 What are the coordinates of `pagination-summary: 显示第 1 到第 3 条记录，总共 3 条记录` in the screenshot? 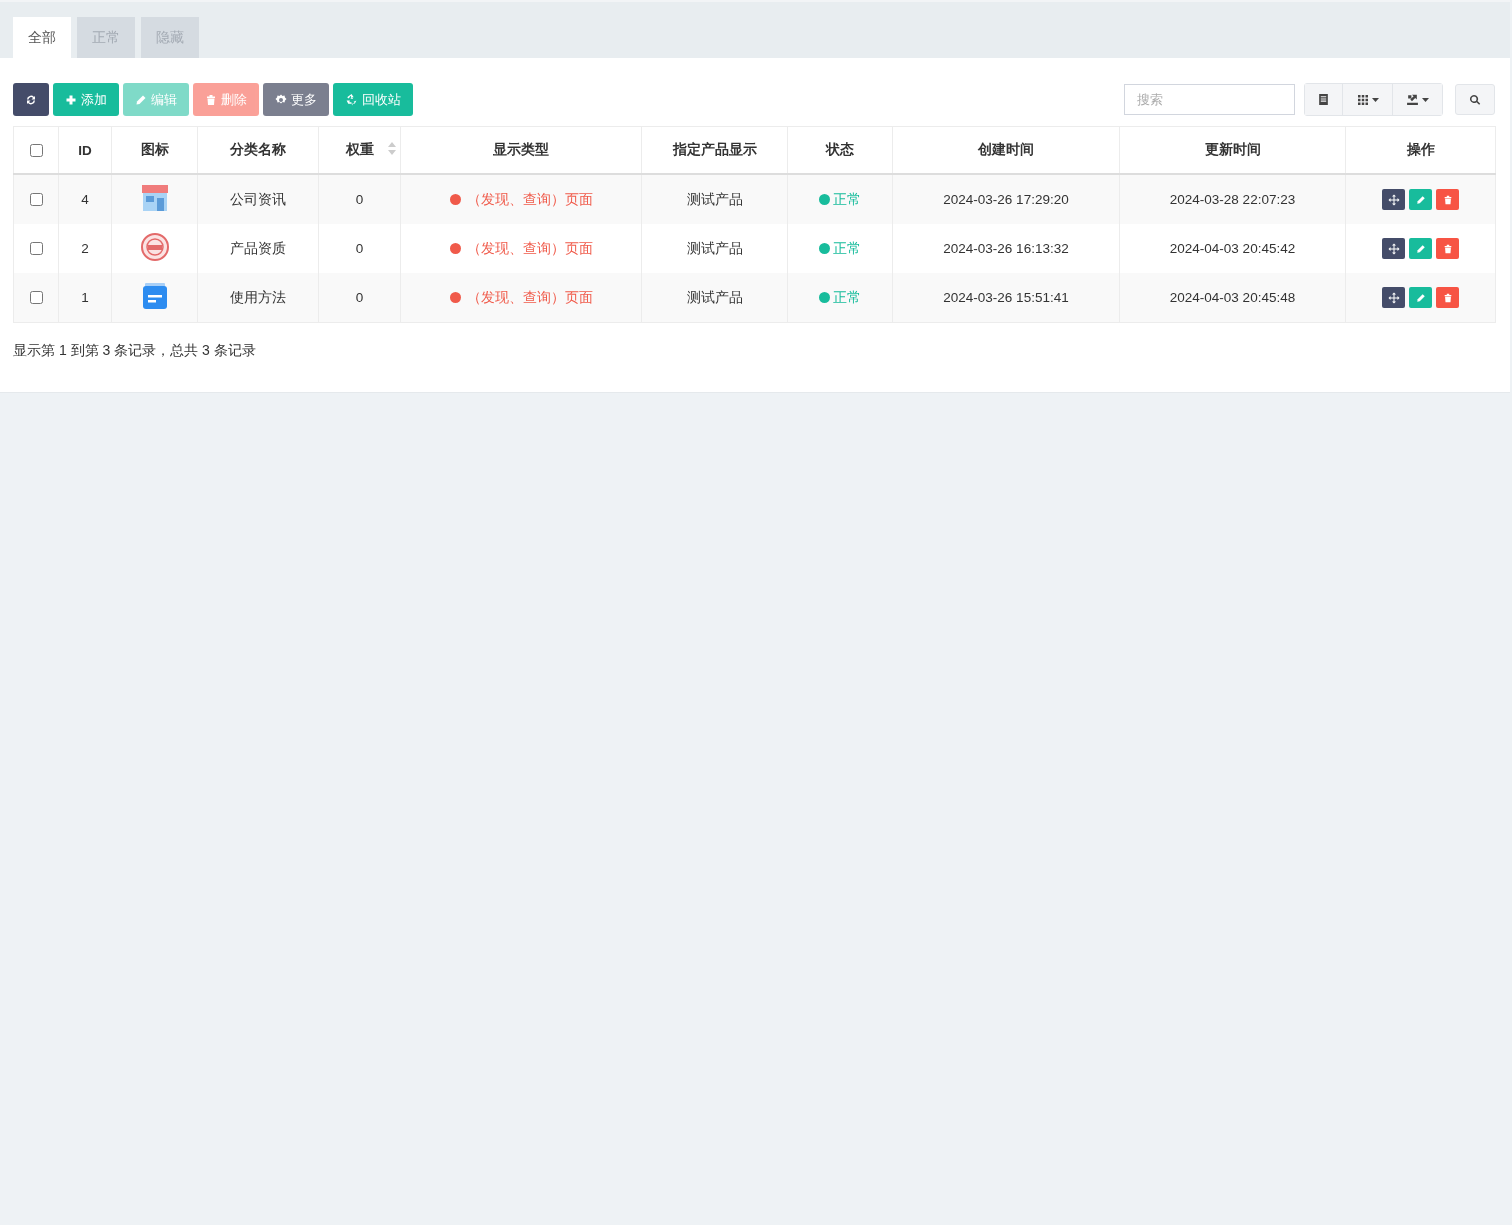 It's located at (135, 351).